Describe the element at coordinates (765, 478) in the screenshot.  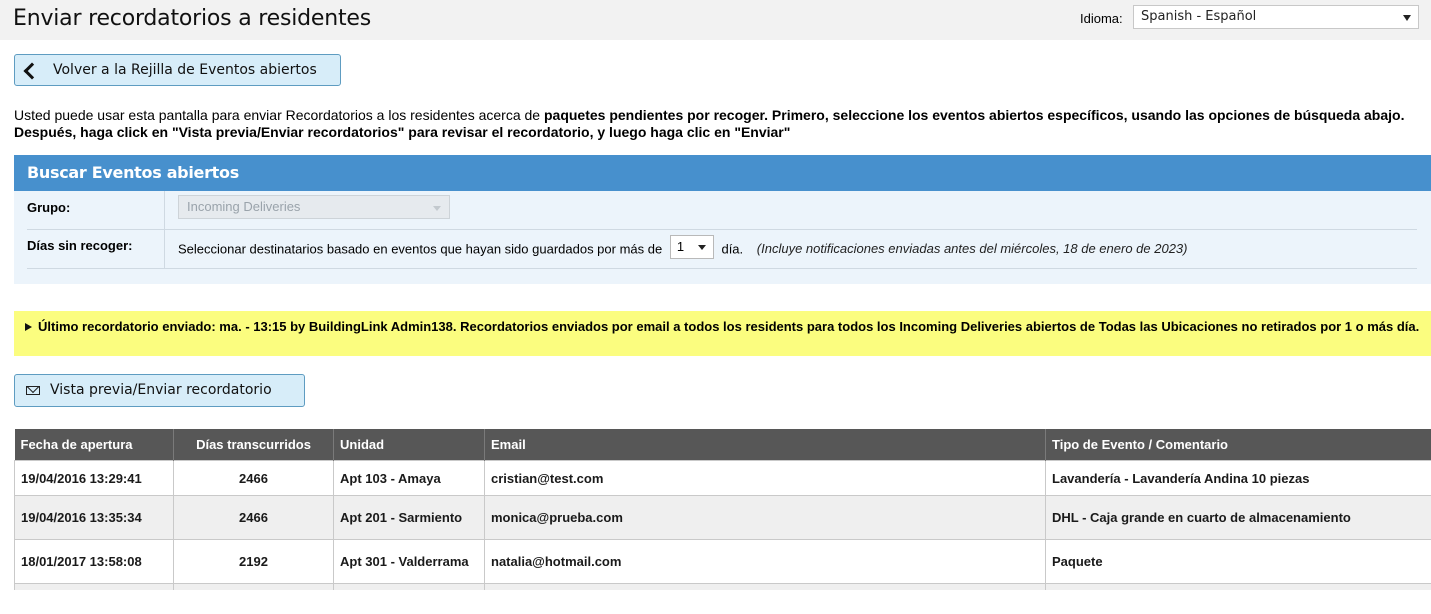
I see `cell-email: cristian@test.com` at that location.